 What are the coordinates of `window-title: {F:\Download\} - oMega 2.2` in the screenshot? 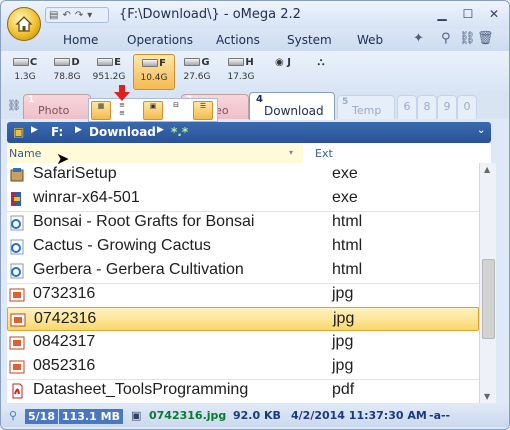 It's located at (210, 14).